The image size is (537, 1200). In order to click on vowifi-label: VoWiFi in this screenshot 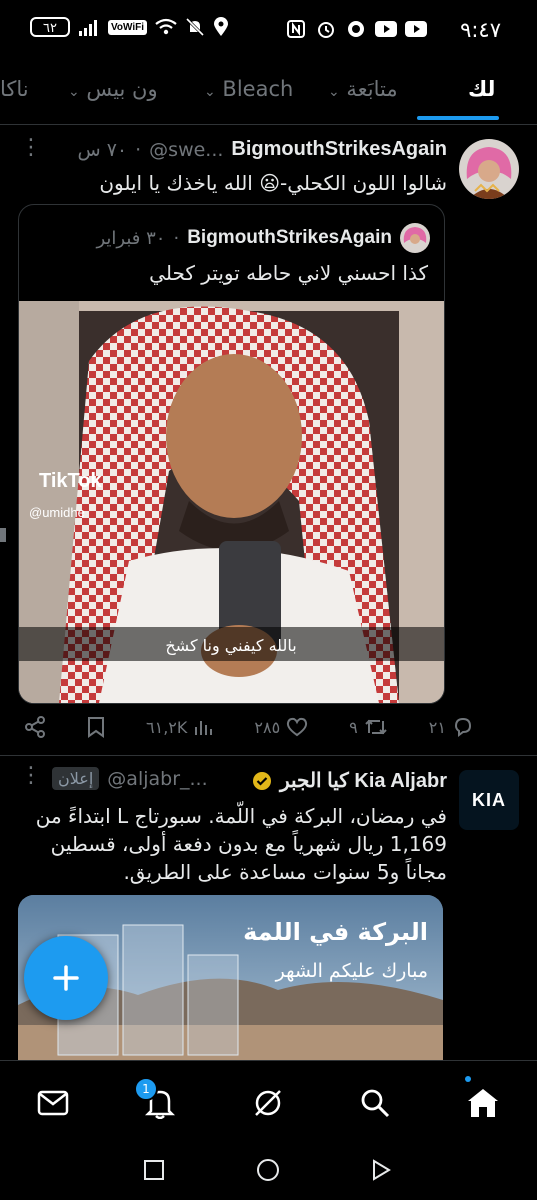, I will do `click(128, 27)`.